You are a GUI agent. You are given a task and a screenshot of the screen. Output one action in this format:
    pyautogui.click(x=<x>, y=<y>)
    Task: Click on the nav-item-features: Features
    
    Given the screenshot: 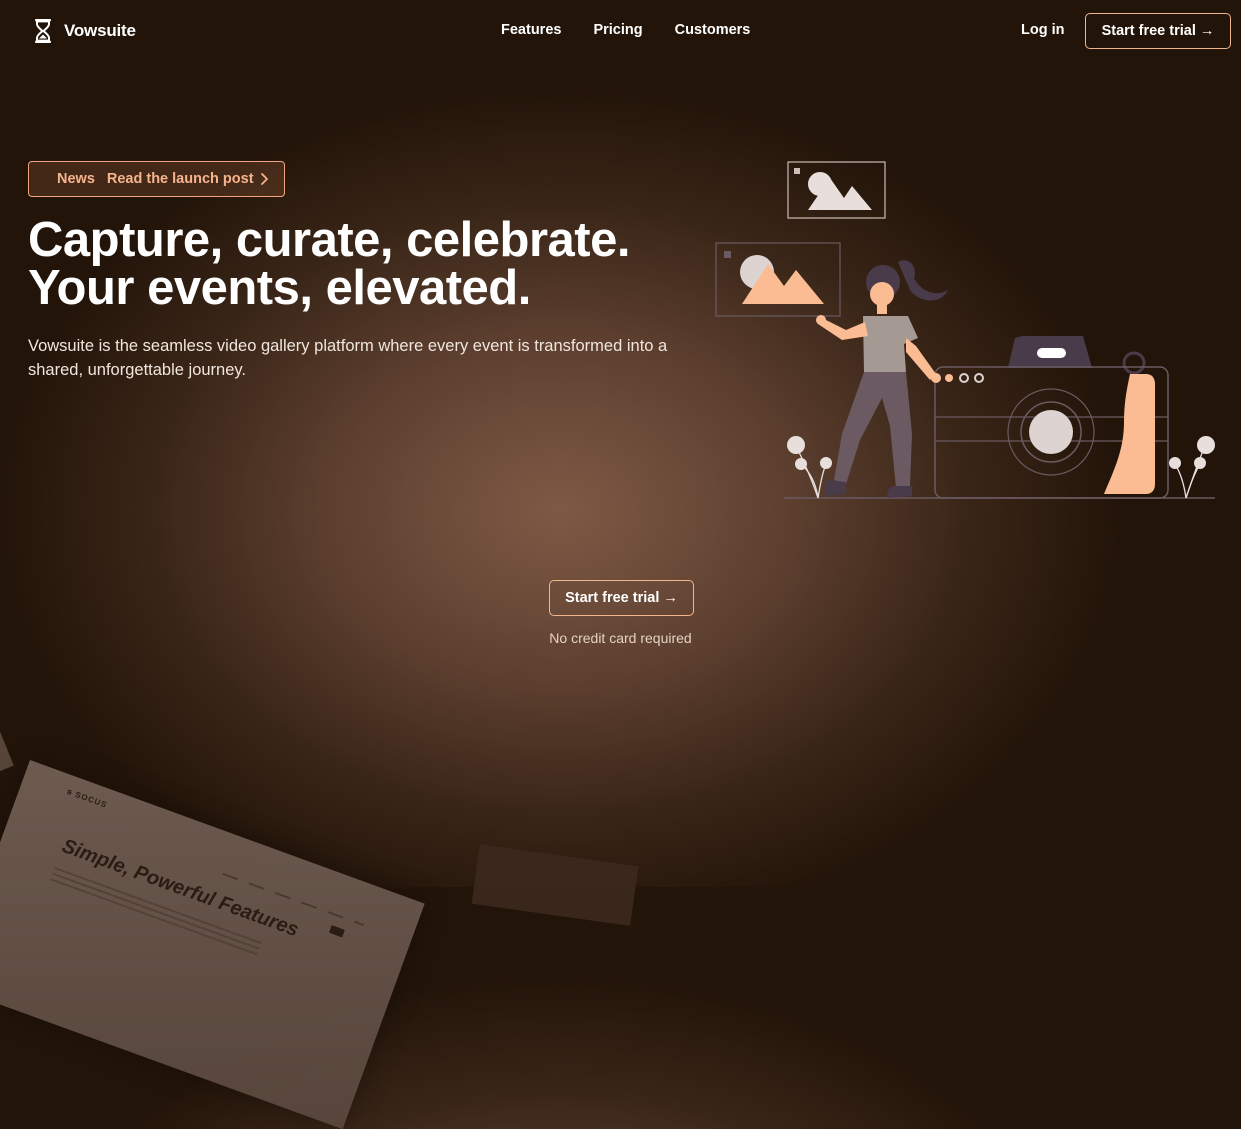 What is the action you would take?
    pyautogui.click(x=531, y=30)
    